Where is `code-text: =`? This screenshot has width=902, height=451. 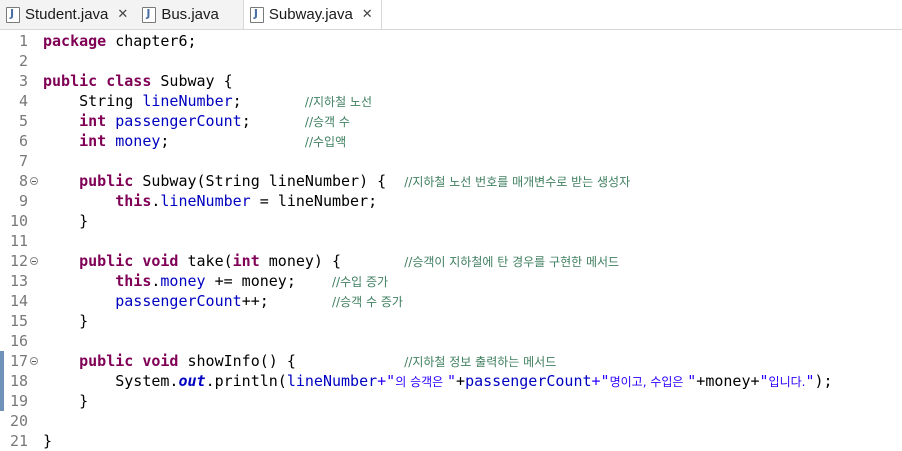 code-text: = is located at coordinates (264, 201).